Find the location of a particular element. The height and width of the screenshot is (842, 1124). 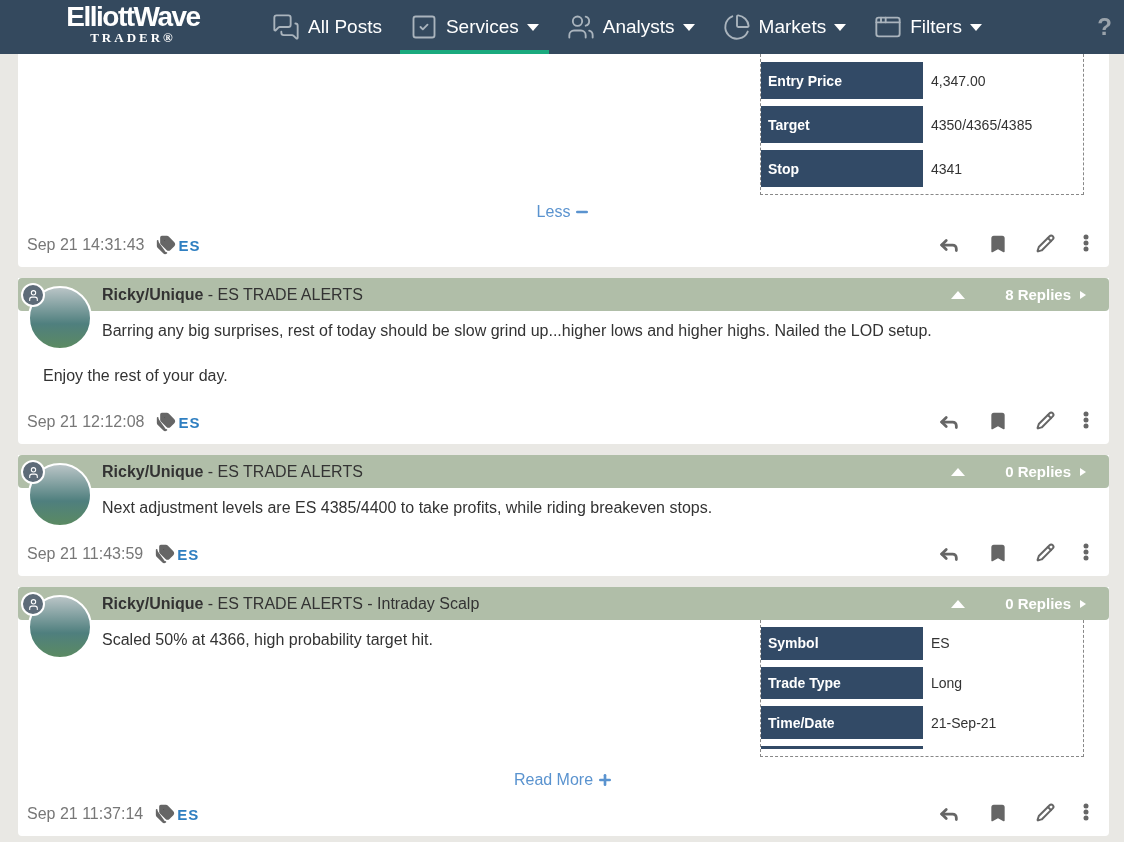

post-title: Ricky/Unique - ES TRADE ALERTS - Intraday Scalp is located at coordinates (291, 603).